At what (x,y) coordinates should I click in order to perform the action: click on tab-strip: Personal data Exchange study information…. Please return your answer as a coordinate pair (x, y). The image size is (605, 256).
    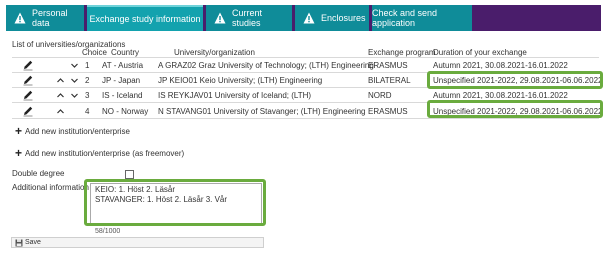
    Looking at the image, I should click on (303, 18).